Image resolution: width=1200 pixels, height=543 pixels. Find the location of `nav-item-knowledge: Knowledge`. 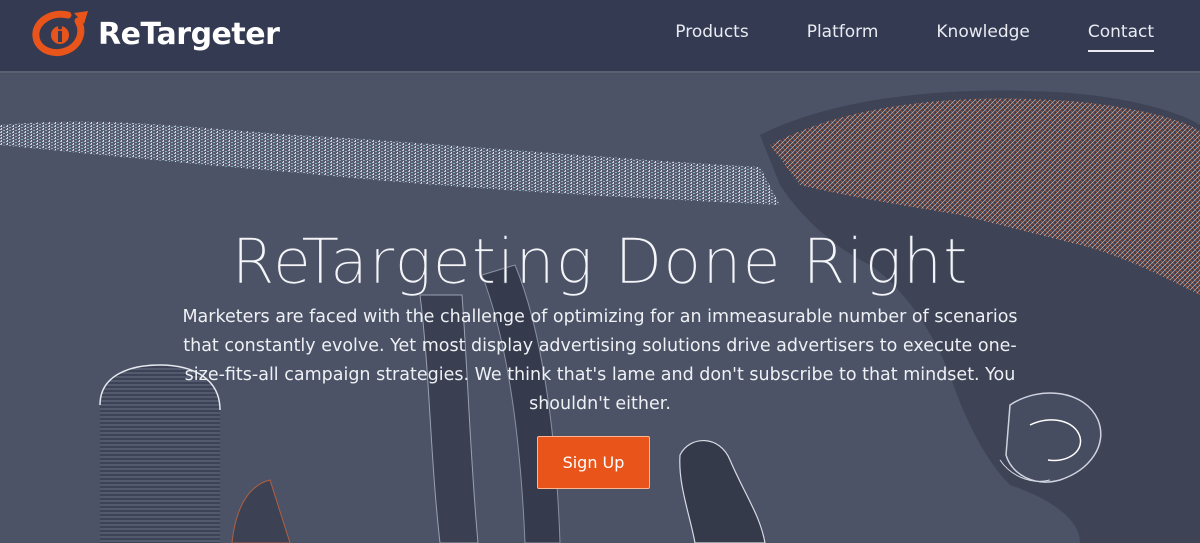

nav-item-knowledge: Knowledge is located at coordinates (982, 37).